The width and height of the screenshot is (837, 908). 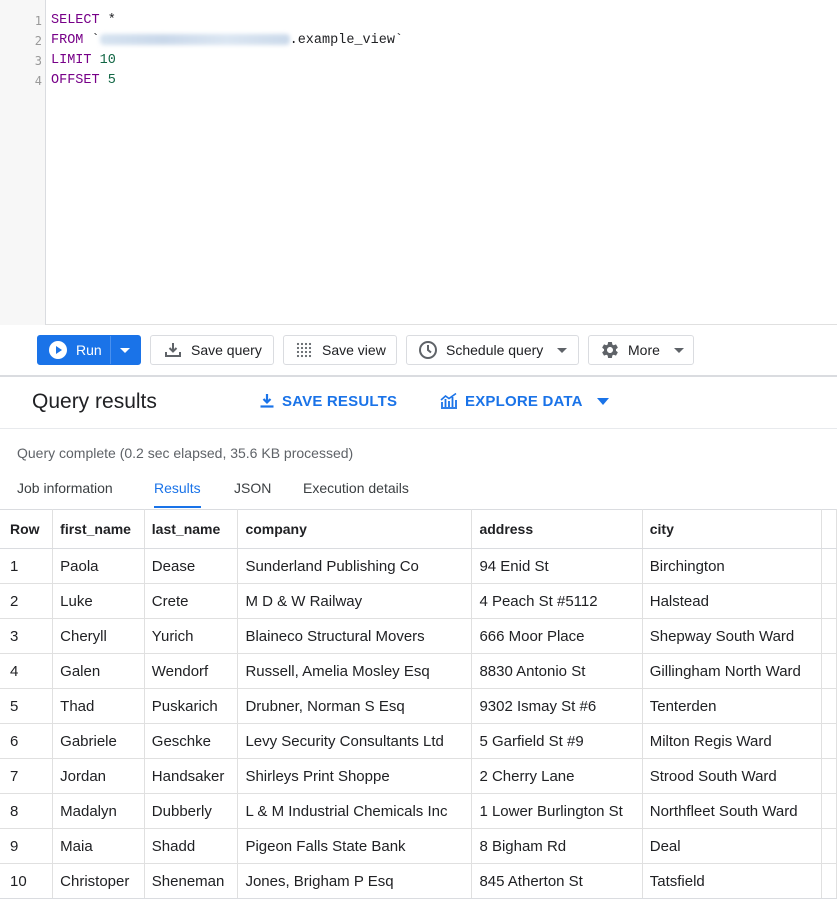 What do you see at coordinates (557, 846) in the screenshot?
I see `table-cell-address: 8 Bigham Rd` at bounding box center [557, 846].